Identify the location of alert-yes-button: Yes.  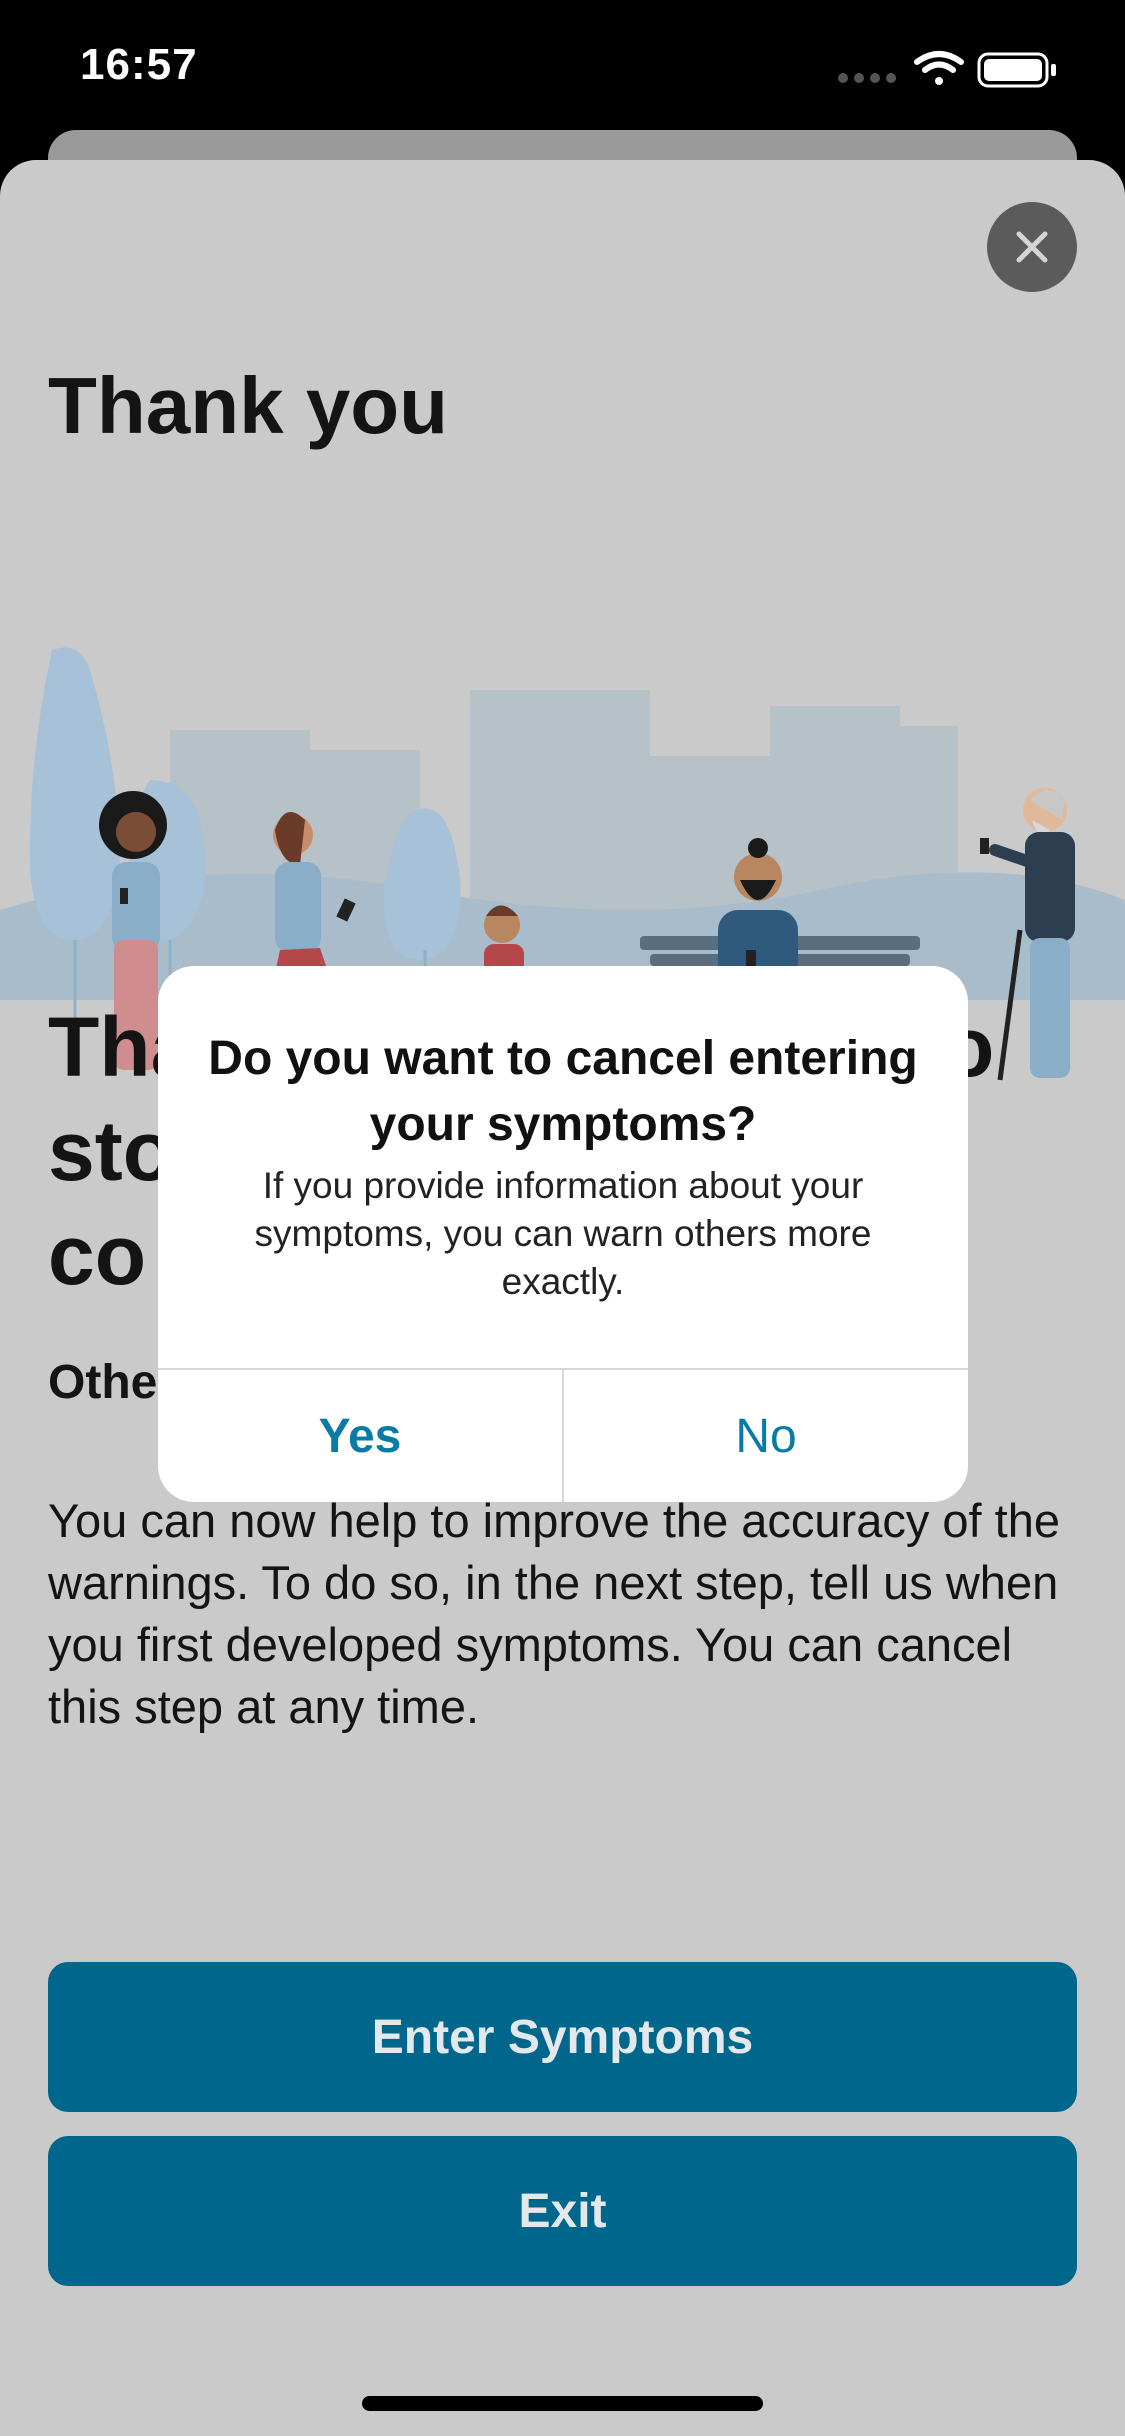
(360, 1436).